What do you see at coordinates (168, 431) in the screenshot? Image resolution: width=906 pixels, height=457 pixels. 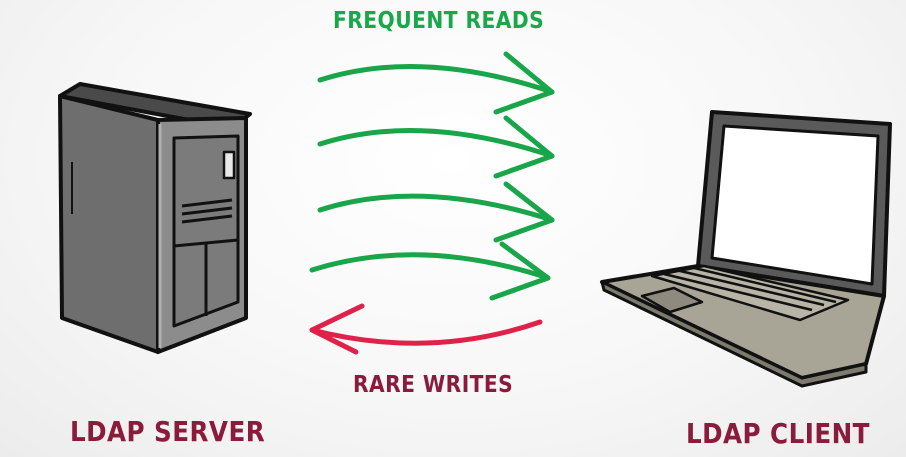 I see `ldap-server-label: LDAP SERVER` at bounding box center [168, 431].